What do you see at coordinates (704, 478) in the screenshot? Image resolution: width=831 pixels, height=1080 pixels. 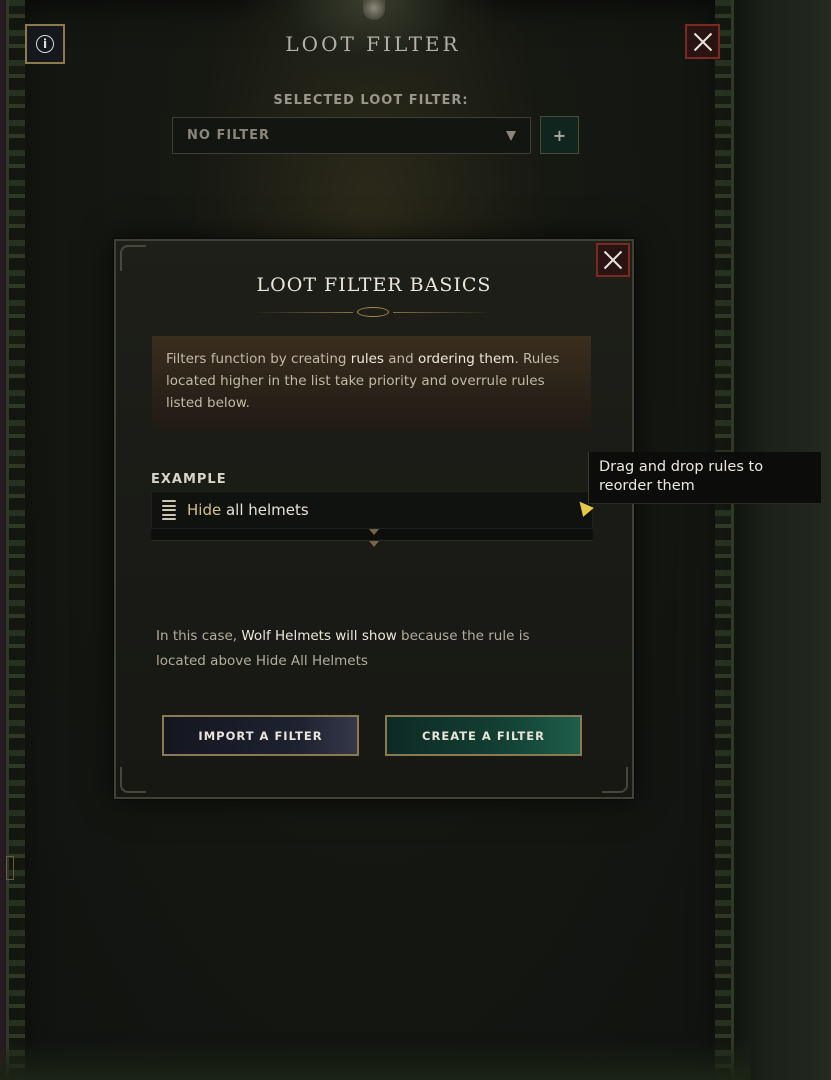 I see `drag-tooltip: Drag and drop rules to reorder them` at bounding box center [704, 478].